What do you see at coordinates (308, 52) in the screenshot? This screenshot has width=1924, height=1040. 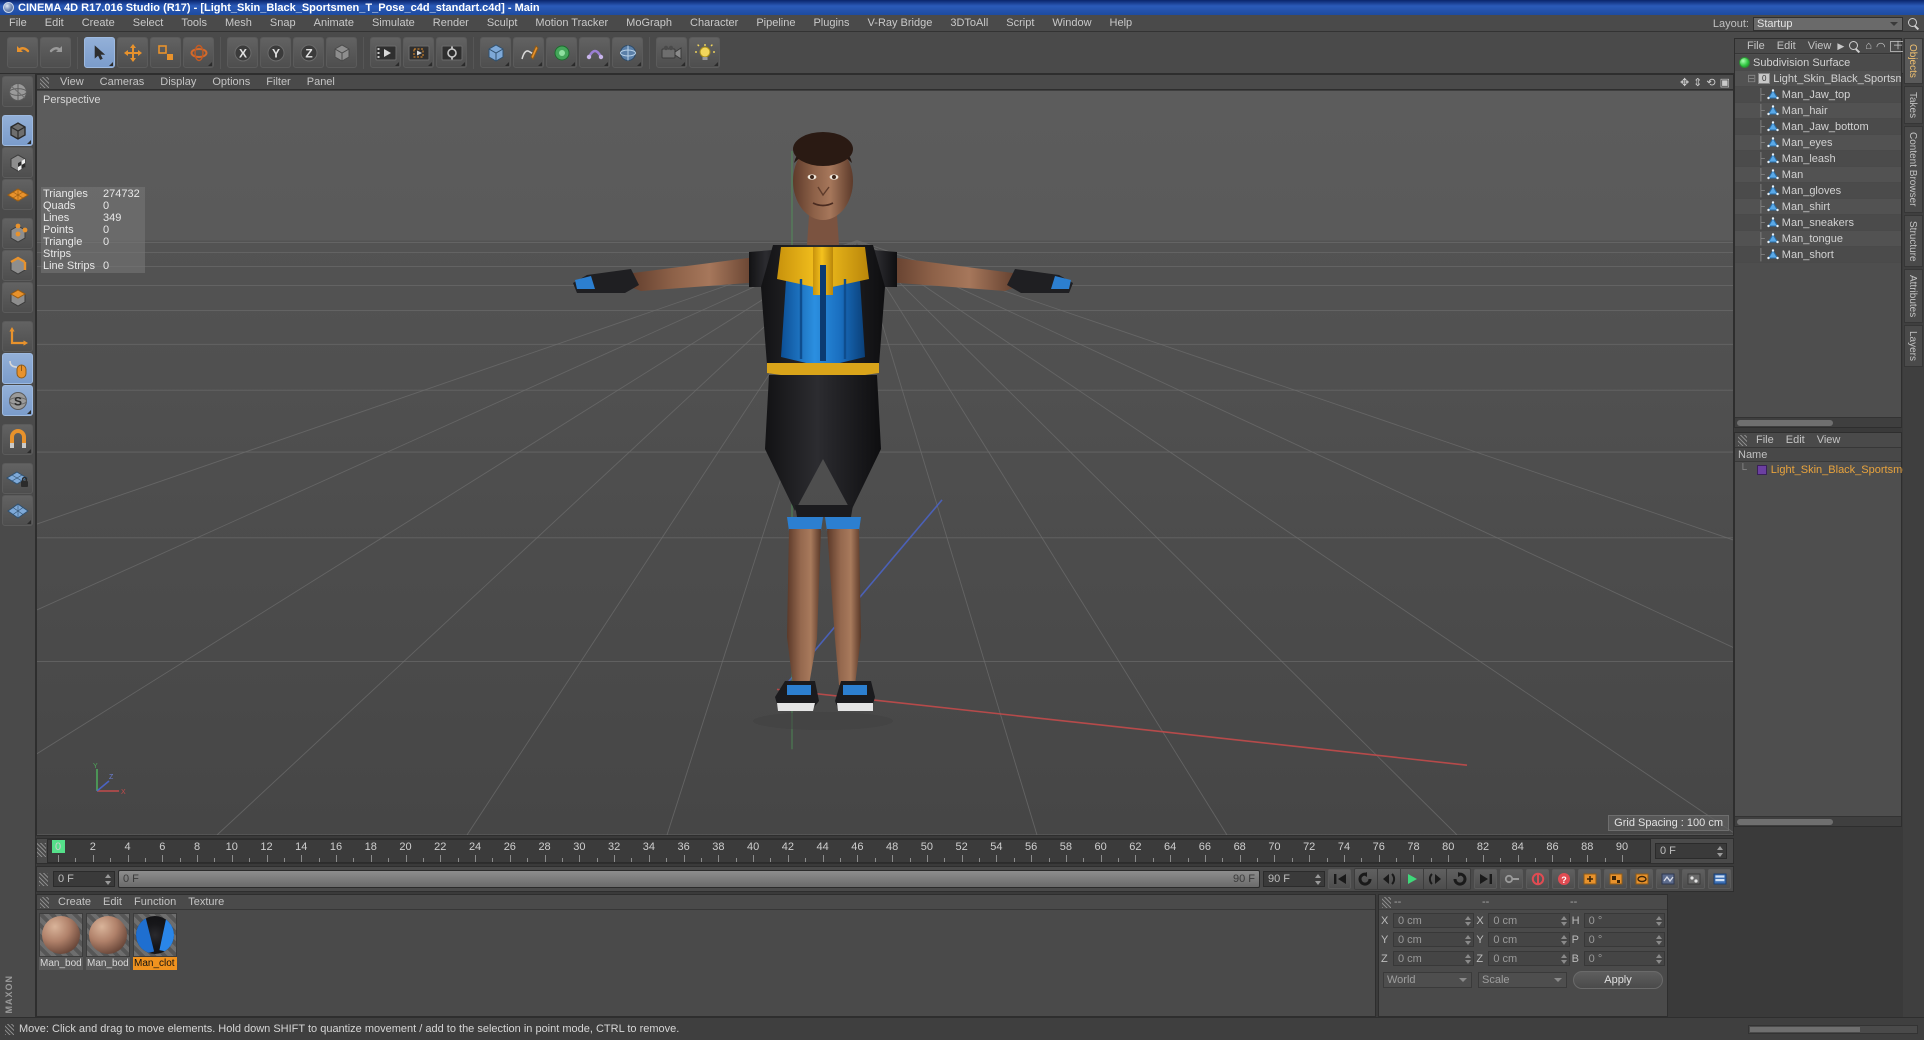 I see `z-axis-lock-button: Z` at bounding box center [308, 52].